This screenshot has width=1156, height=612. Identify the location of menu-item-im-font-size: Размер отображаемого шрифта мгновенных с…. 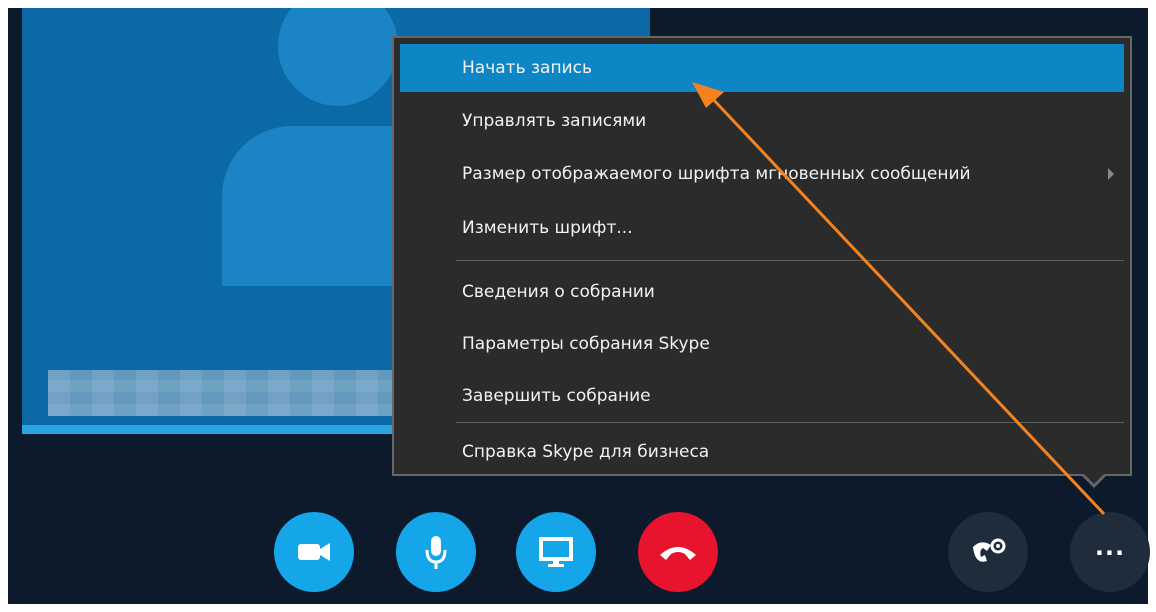
(762, 174).